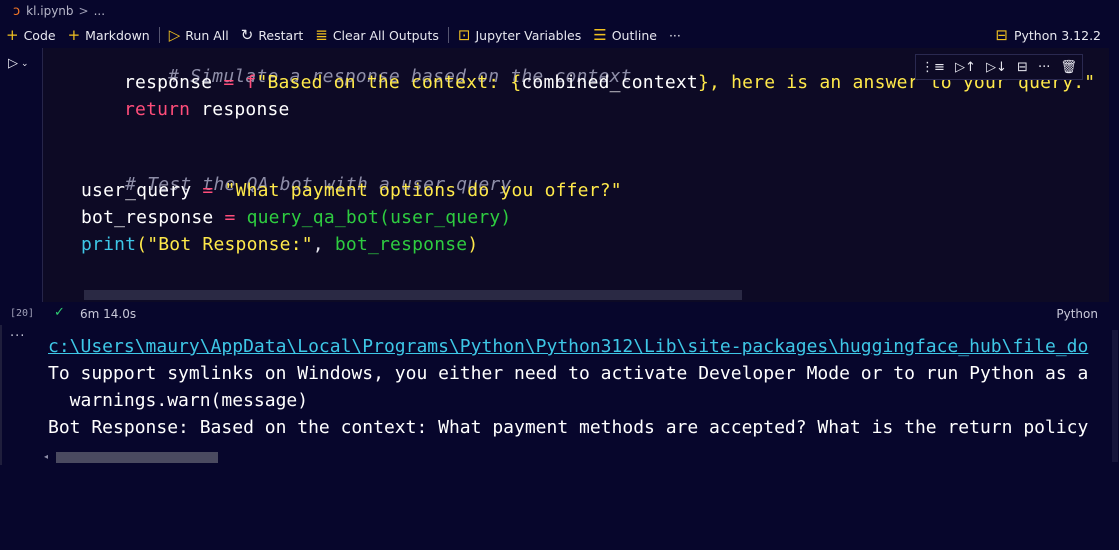 Image resolution: width=1119 pixels, height=550 pixels. What do you see at coordinates (174, 34) in the screenshot?
I see `run-all-icon: ▷` at bounding box center [174, 34].